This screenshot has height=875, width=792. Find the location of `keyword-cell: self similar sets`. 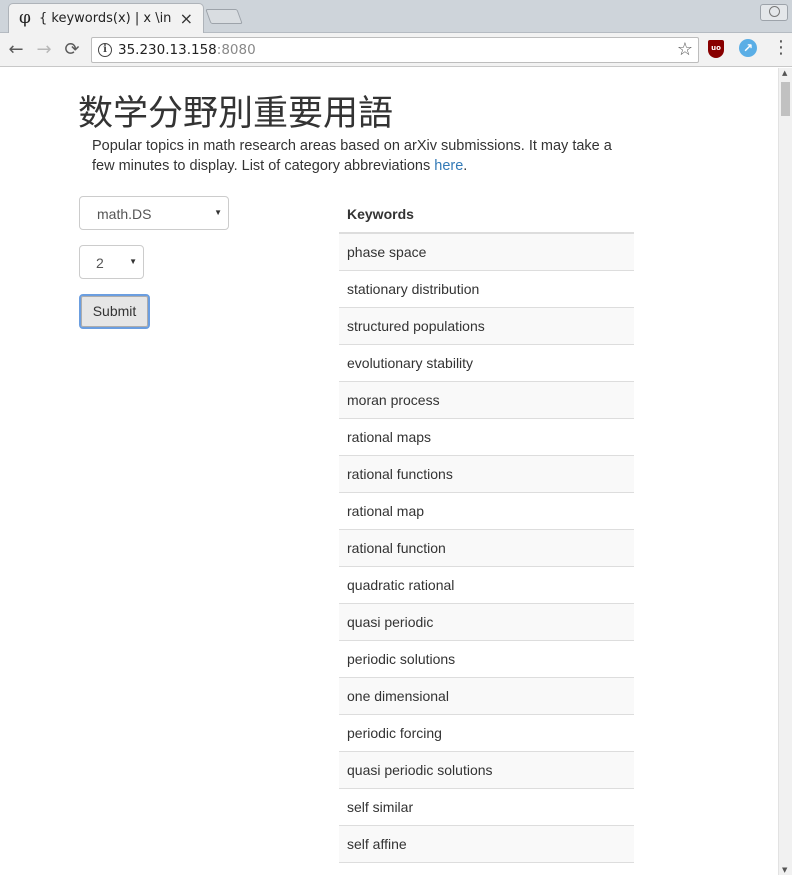

keyword-cell: self similar sets is located at coordinates (486, 868).